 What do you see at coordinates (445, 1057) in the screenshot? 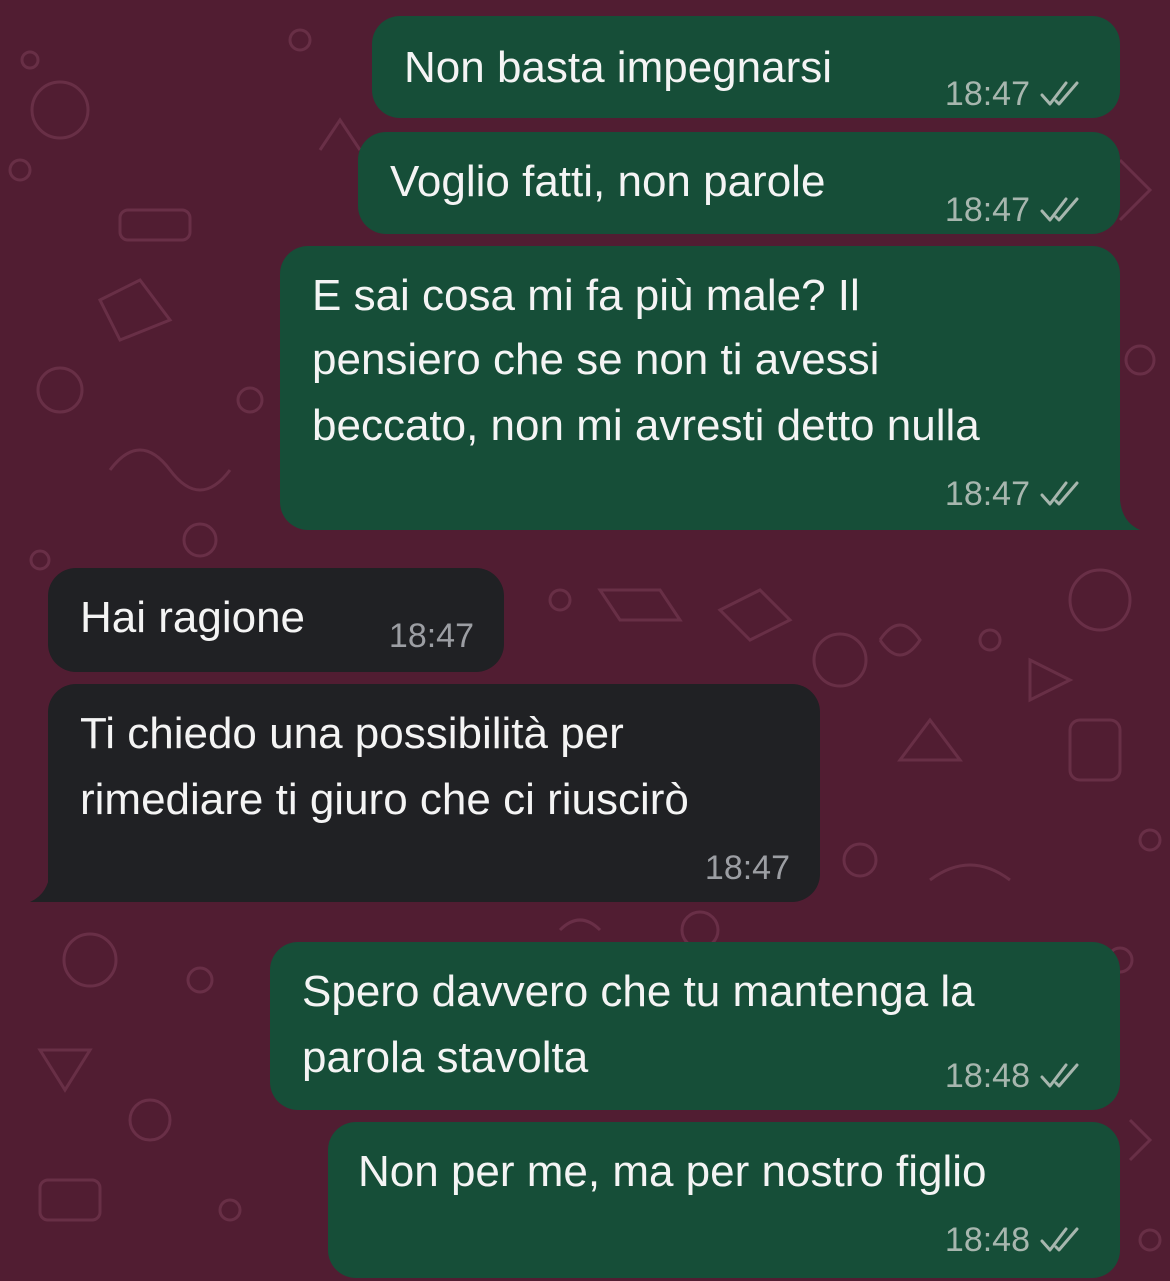
I see `message-text-line: parola stavolta` at bounding box center [445, 1057].